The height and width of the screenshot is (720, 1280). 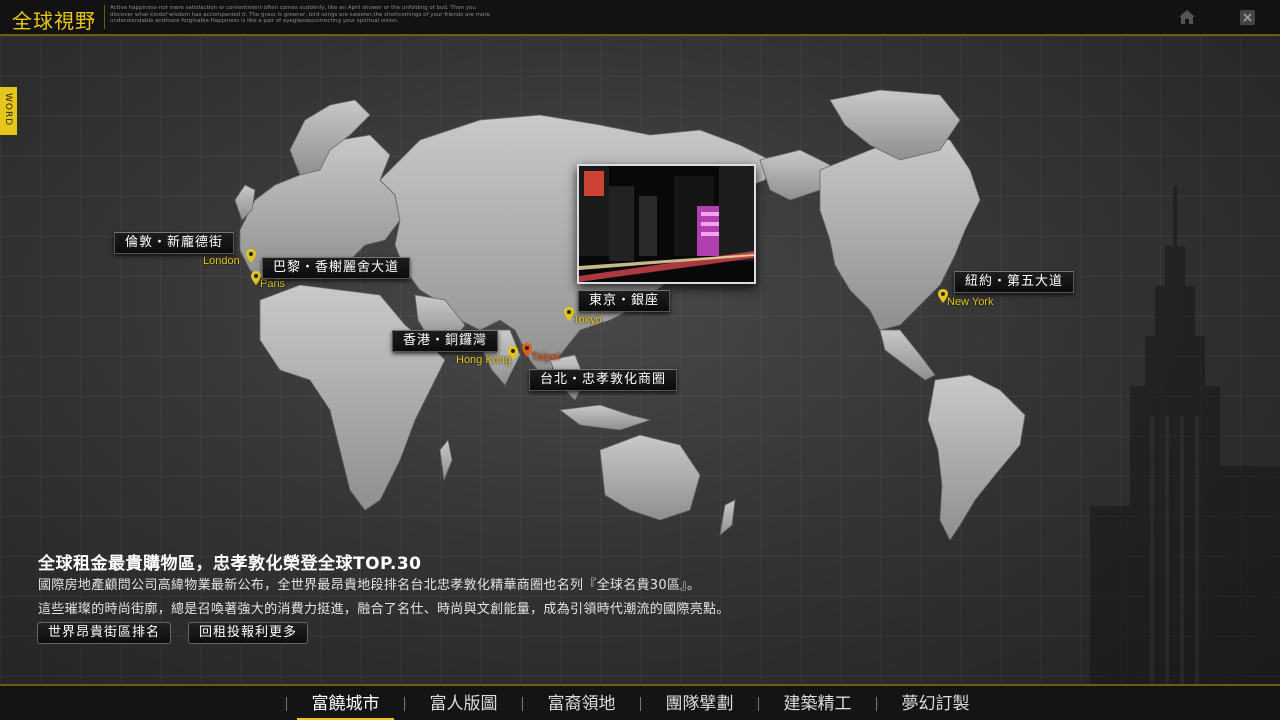 I want to click on tokyo-callout: 東京・銀座, so click(x=624, y=301).